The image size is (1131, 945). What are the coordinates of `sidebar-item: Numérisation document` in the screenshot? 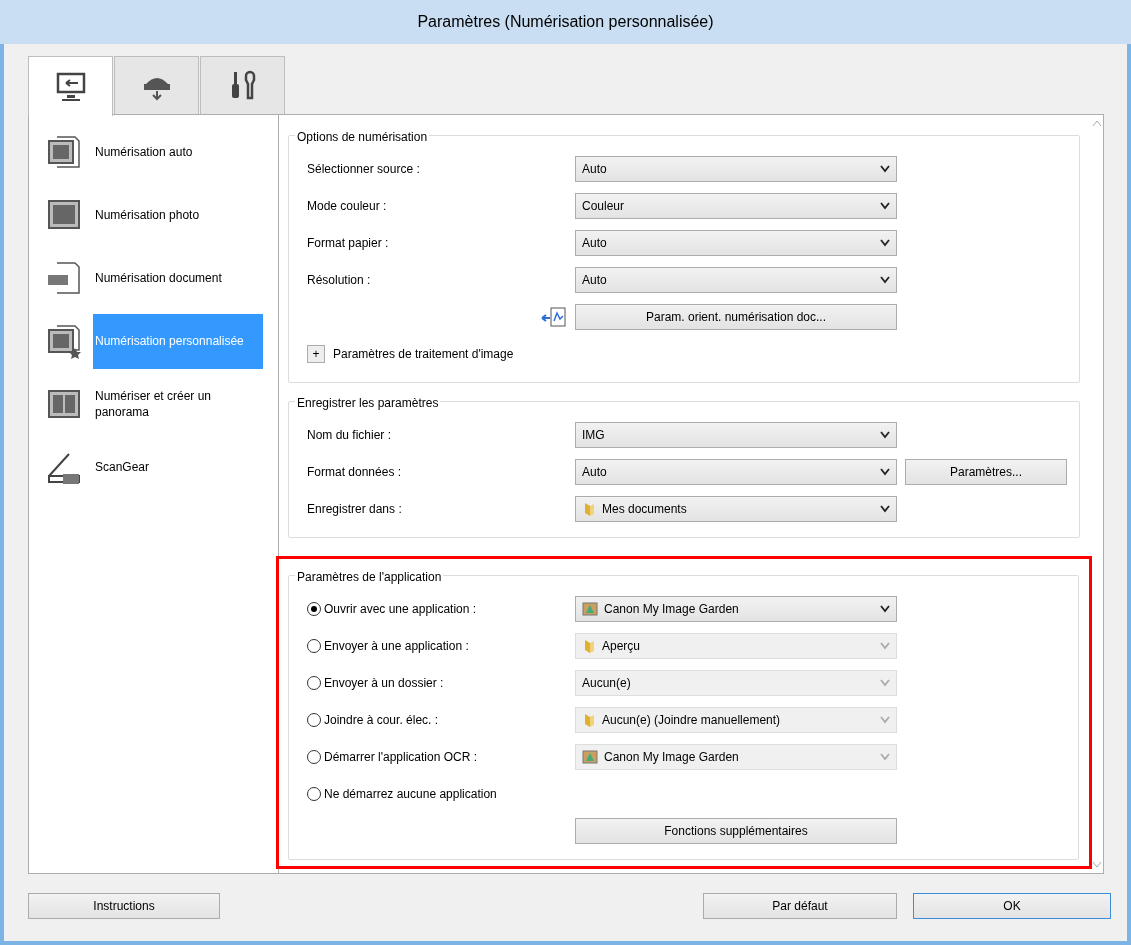 It's located at (153, 278).